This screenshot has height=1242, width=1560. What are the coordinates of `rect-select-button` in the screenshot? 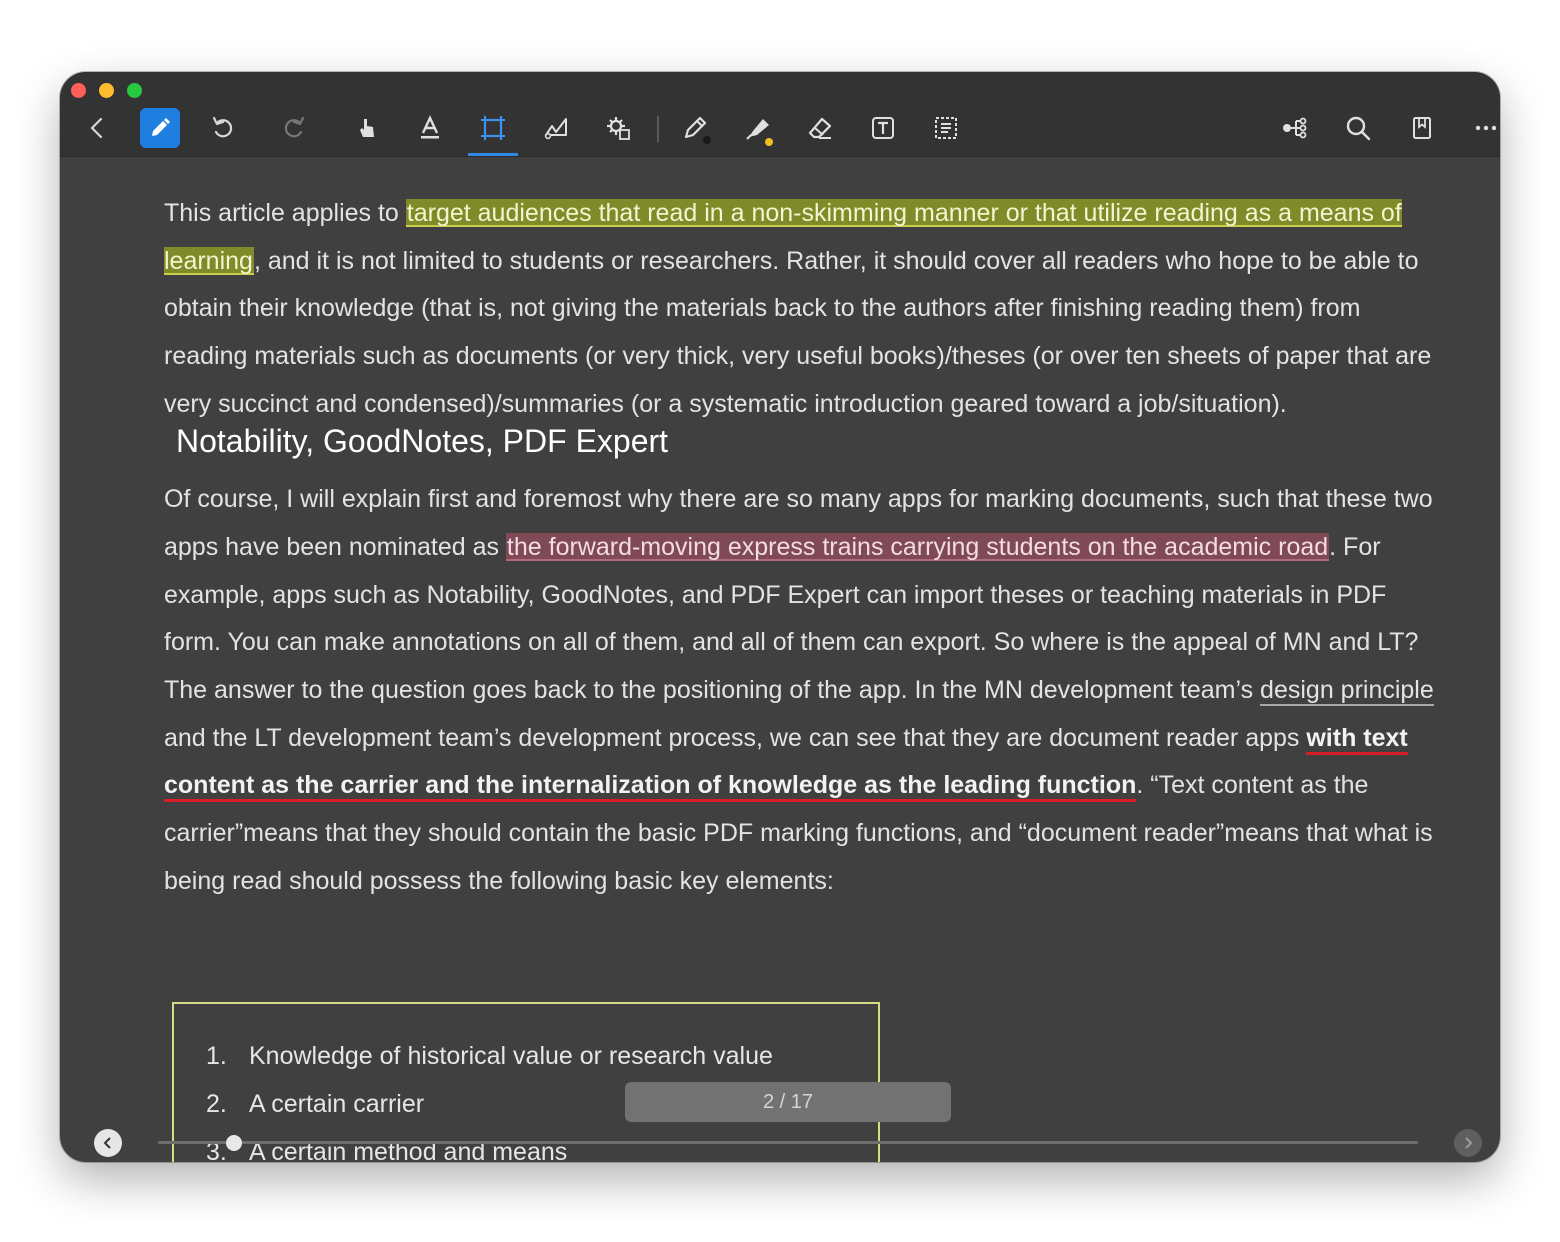 It's located at (493, 128).